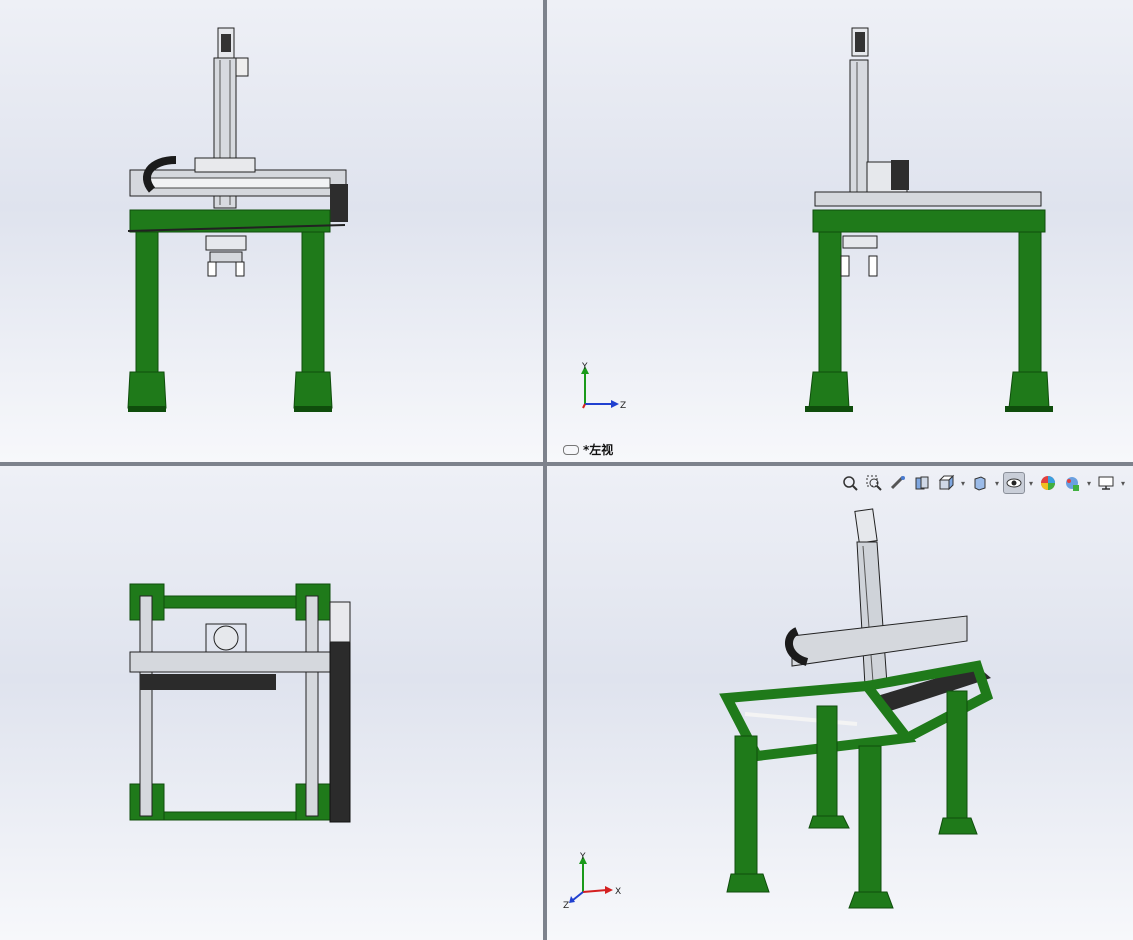 The height and width of the screenshot is (940, 1133). What do you see at coordinates (598, 450) in the screenshot?
I see `view-name-text: *左视` at bounding box center [598, 450].